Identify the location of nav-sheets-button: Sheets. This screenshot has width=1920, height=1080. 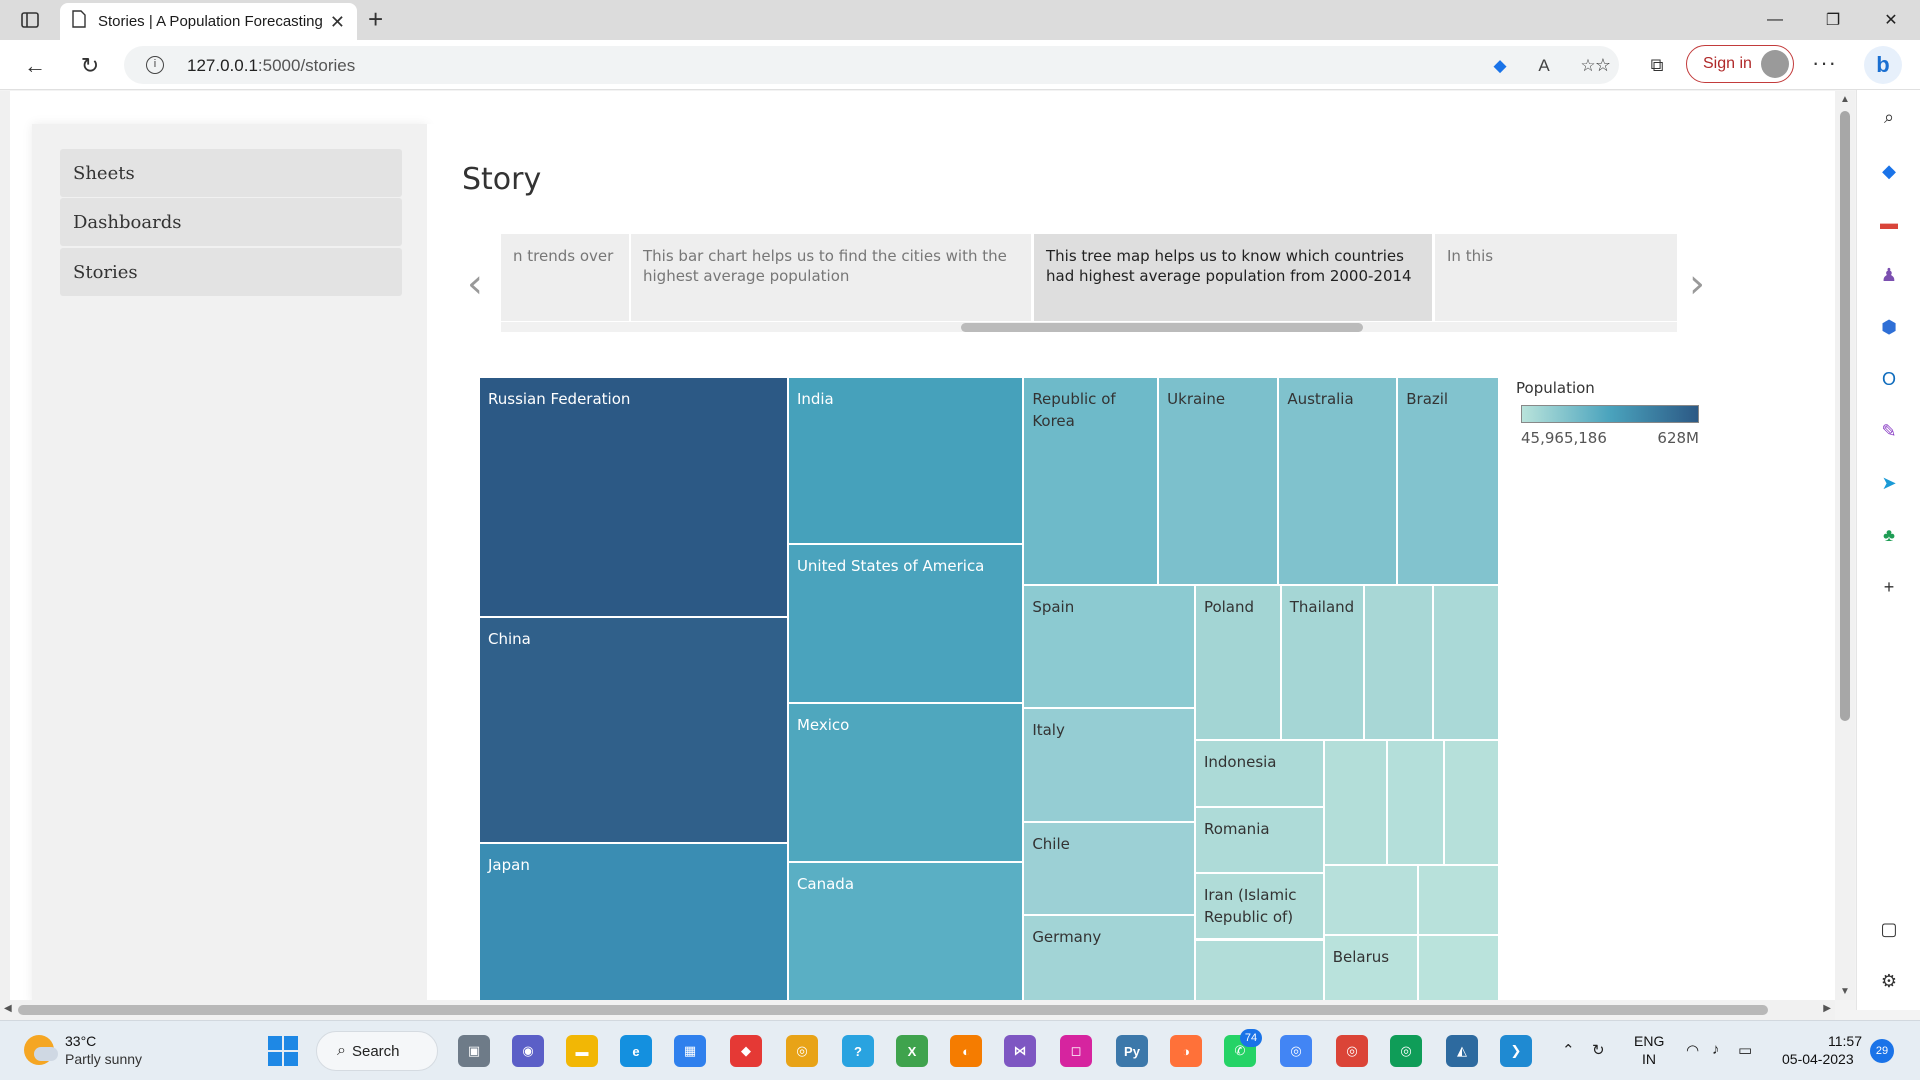
(231, 173).